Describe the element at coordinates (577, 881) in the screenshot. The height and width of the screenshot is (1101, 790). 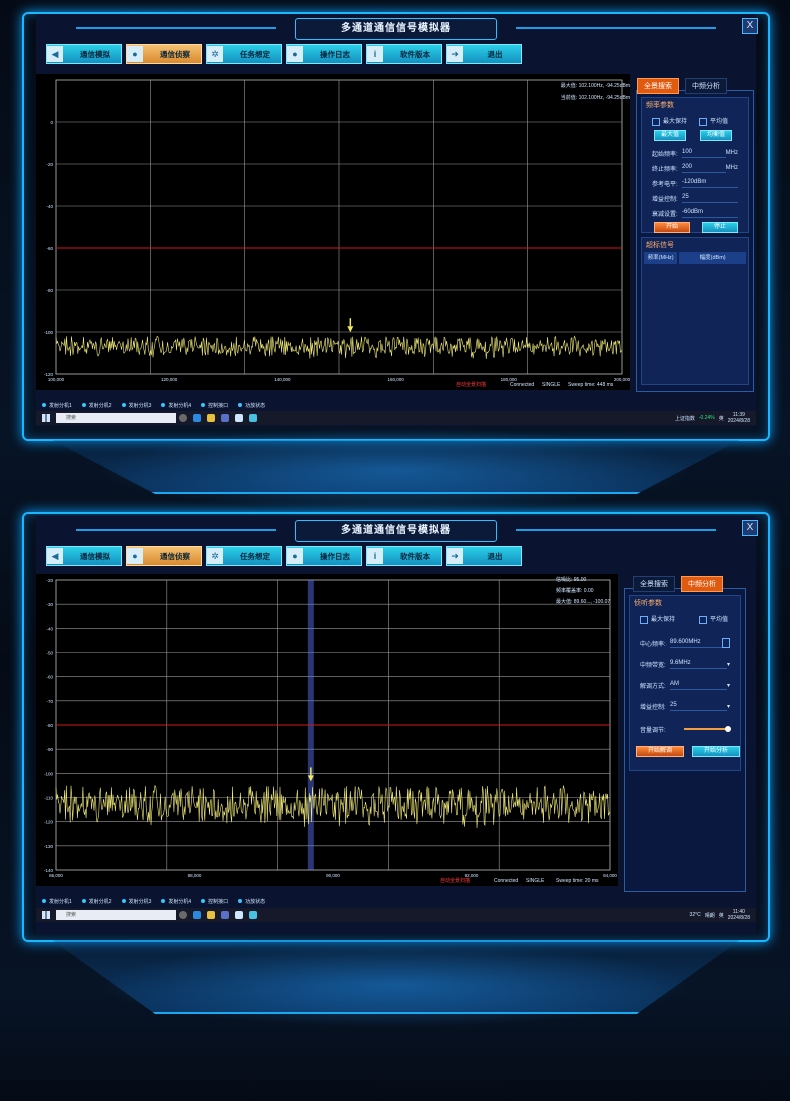
I see `status-sweep-time: Sweep time: 20 ms` at that location.